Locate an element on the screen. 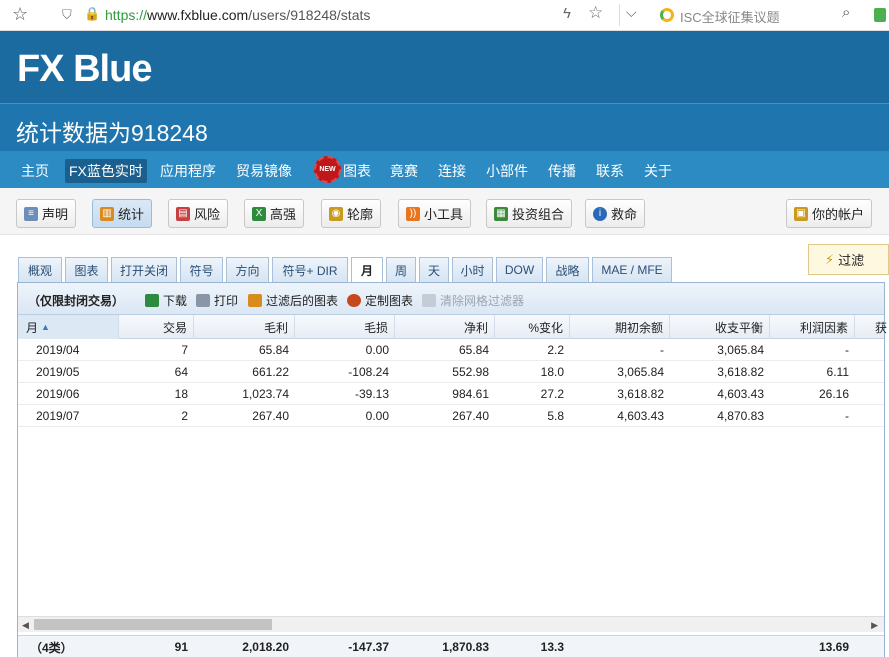  col-net-profit: 净利 is located at coordinates (445, 327).